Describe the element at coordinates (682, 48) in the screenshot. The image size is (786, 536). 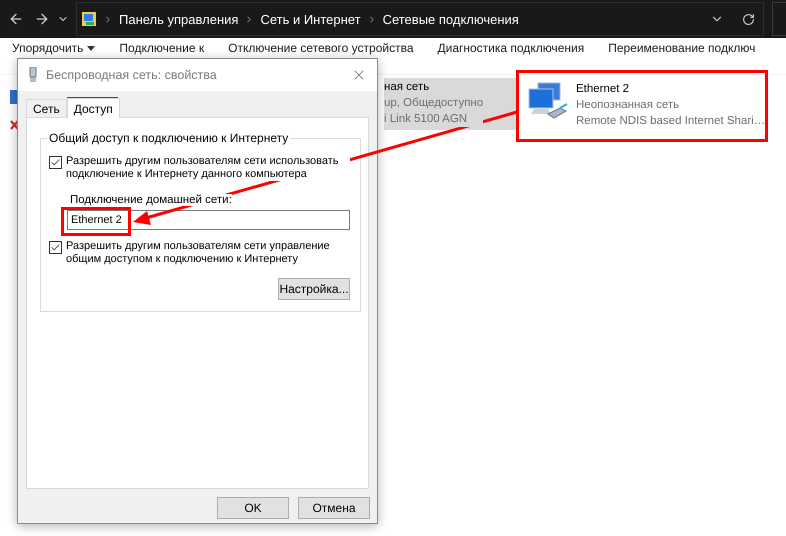
I see `toolbar-button: Переименование подключ` at that location.